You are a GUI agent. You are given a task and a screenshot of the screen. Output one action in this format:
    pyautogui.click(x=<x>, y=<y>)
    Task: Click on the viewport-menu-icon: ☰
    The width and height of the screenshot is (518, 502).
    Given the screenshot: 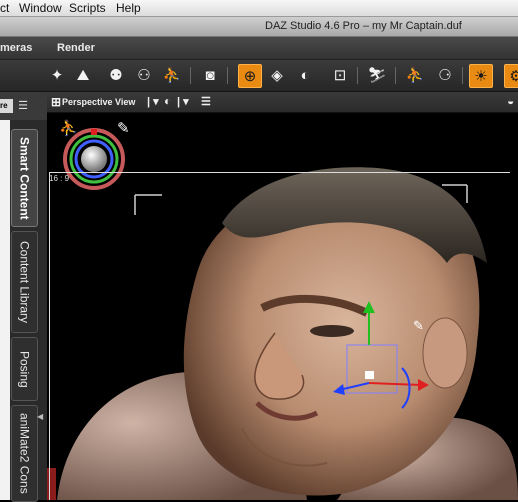 What is the action you would take?
    pyautogui.click(x=206, y=101)
    